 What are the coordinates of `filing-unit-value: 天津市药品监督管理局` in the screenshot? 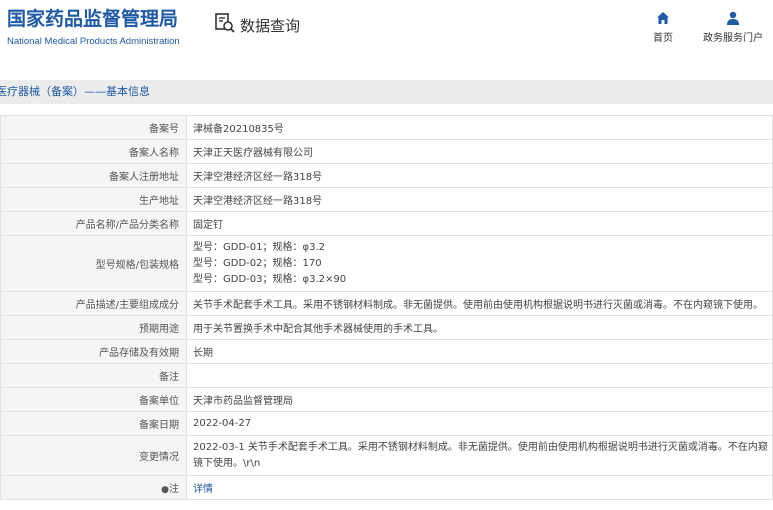 It's located at (479, 399).